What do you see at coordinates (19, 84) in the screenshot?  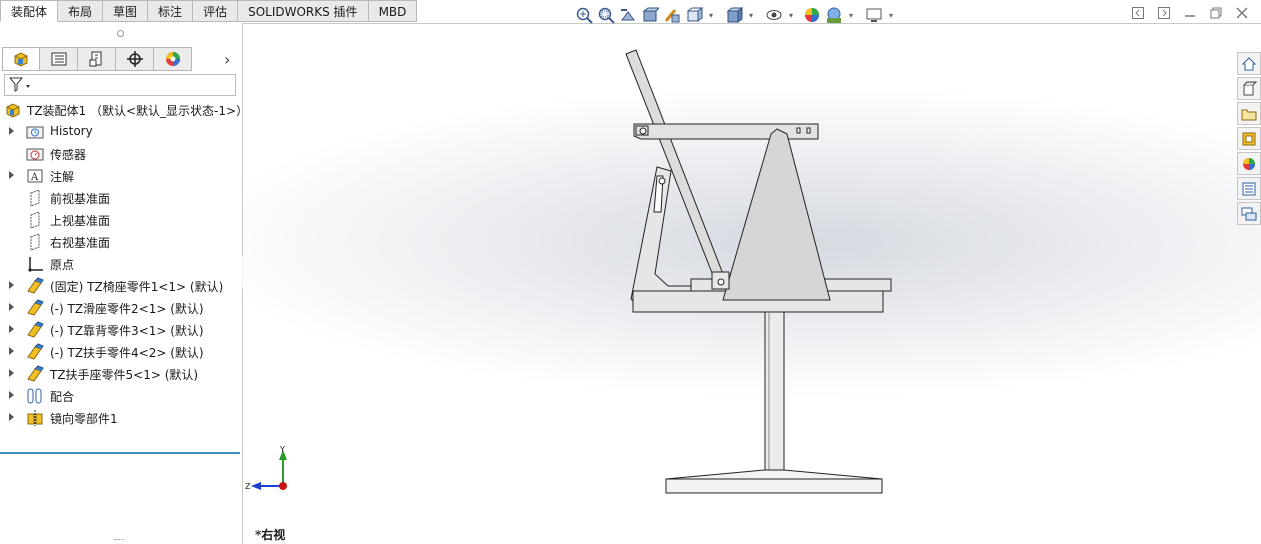 I see `filter-icon` at bounding box center [19, 84].